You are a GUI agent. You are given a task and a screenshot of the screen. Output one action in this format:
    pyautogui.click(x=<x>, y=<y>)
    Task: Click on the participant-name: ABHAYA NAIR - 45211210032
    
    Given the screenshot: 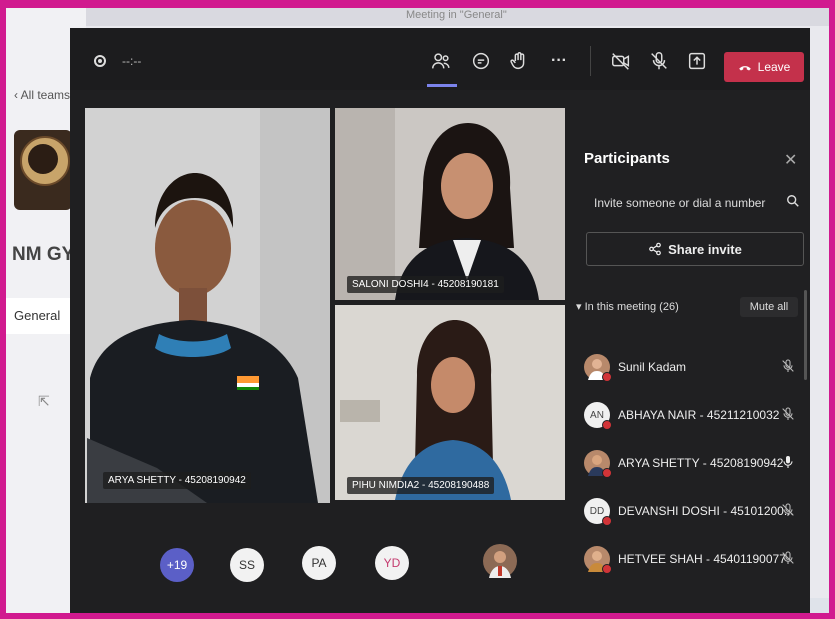 What is the action you would take?
    pyautogui.click(x=699, y=415)
    